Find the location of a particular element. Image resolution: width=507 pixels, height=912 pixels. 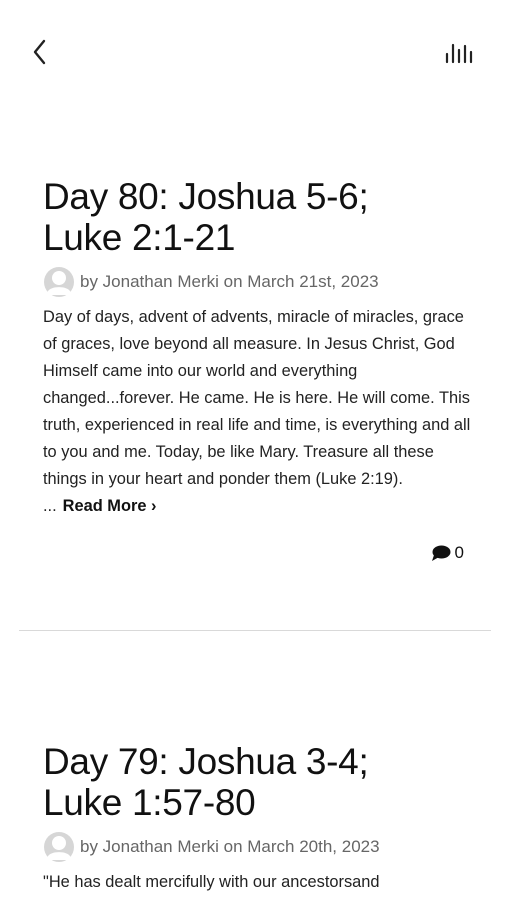

post-meta: by Jonathan Merki on March 21st, 2023 is located at coordinates (258, 282).